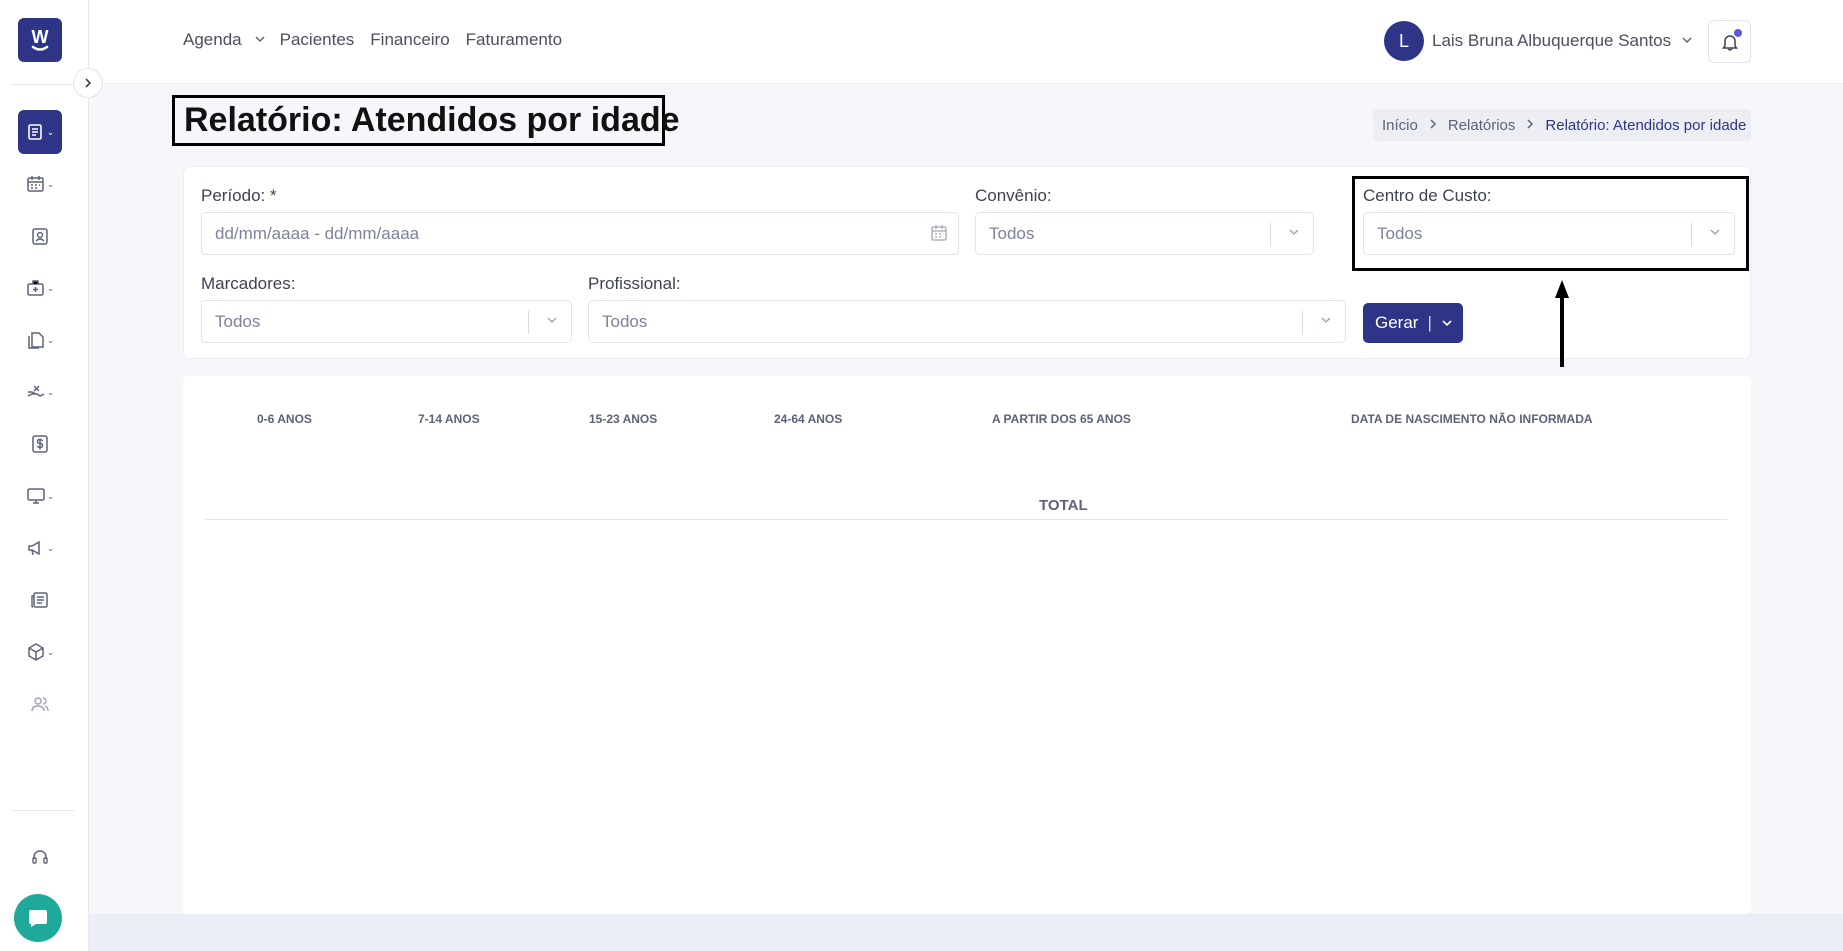 This screenshot has width=1843, height=951. I want to click on app-logo: W, so click(40, 40).